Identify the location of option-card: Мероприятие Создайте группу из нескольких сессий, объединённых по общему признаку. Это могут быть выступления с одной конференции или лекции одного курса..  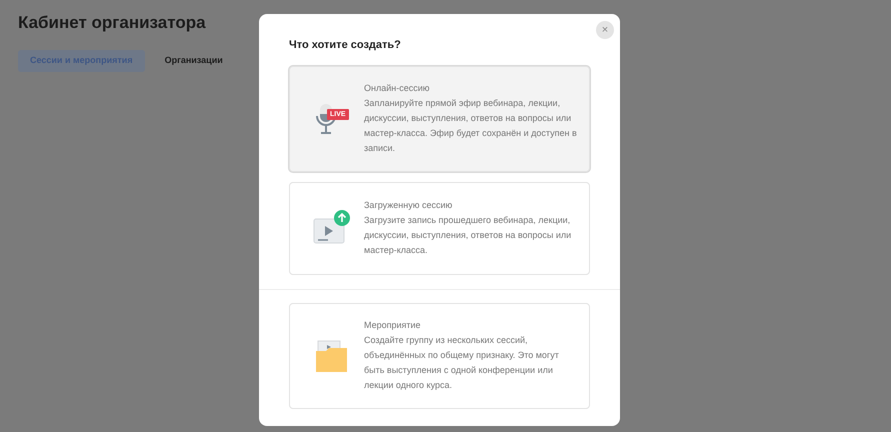
(439, 355).